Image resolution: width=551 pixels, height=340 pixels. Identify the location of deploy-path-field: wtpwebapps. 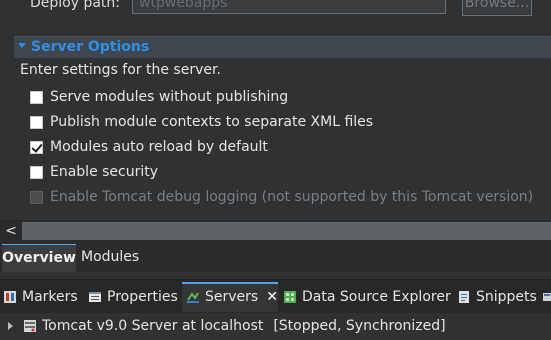
(289, 7).